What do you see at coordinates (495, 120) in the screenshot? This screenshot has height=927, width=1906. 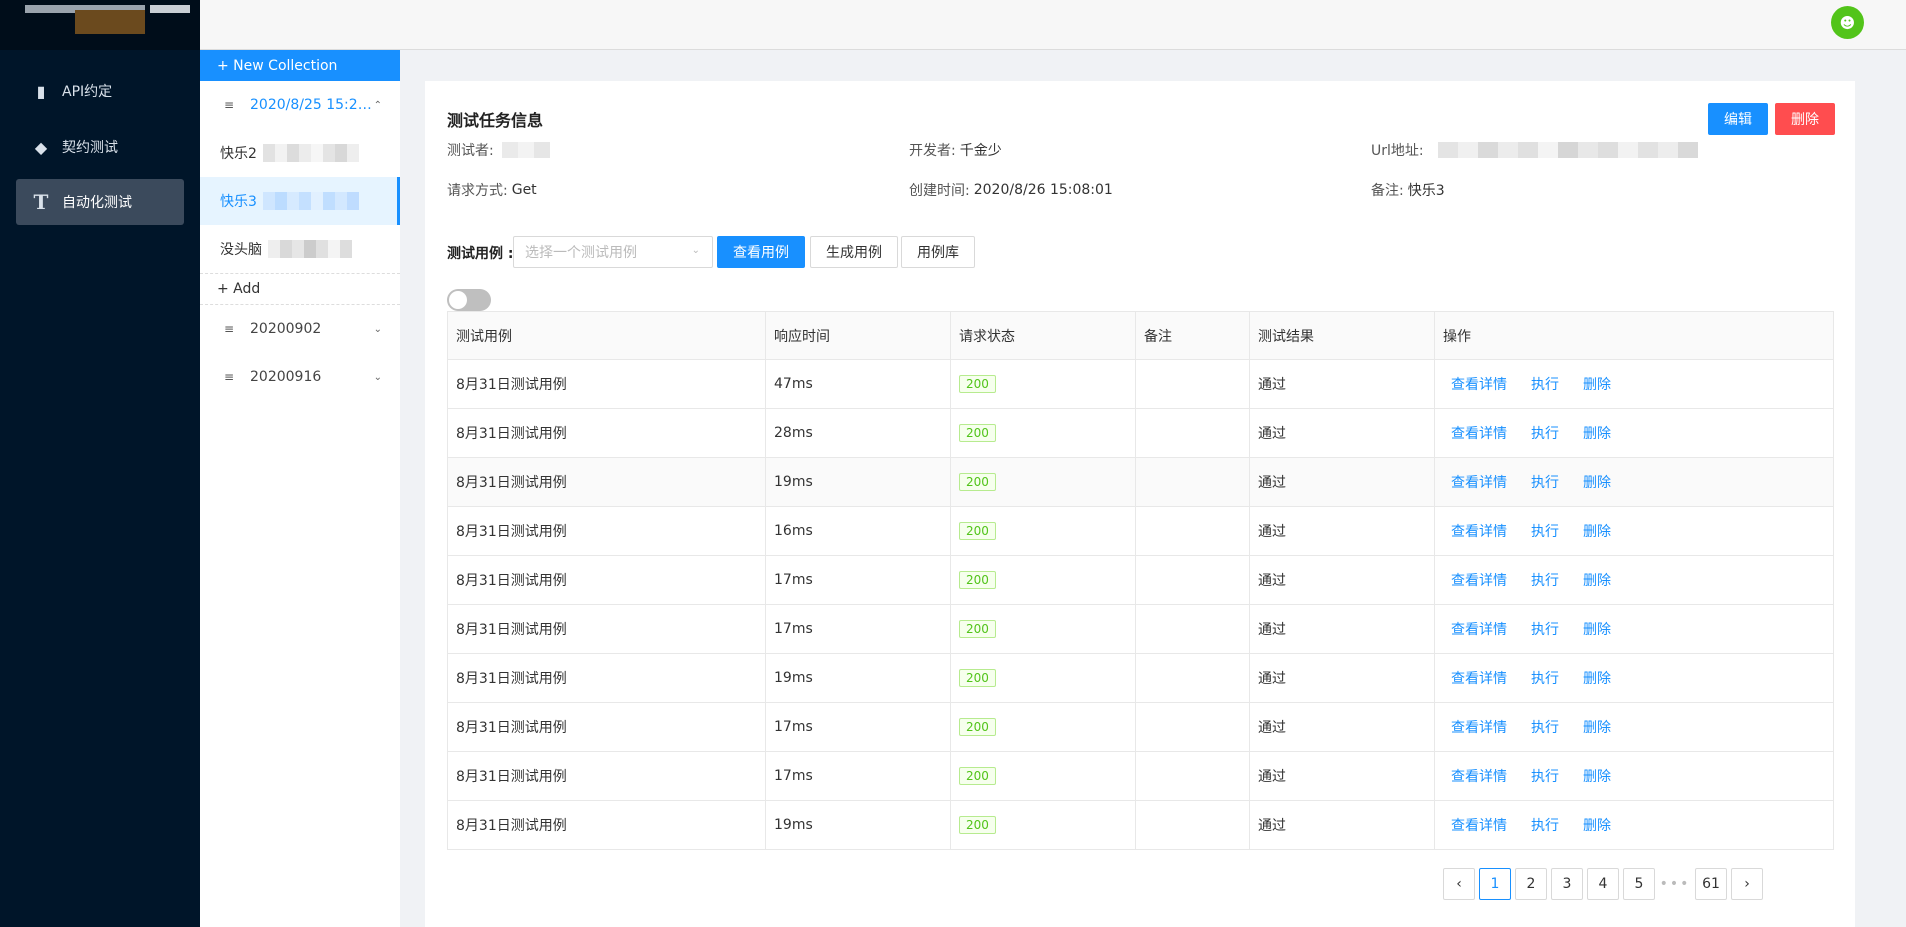 I see `page-title: 测试任务信息` at bounding box center [495, 120].